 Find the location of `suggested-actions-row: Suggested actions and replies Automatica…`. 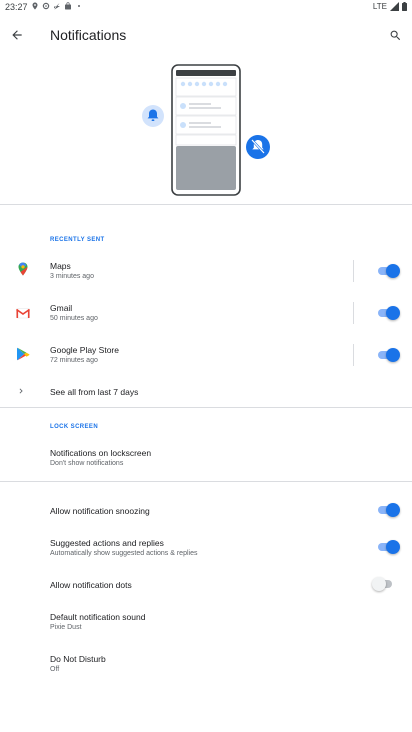

suggested-actions-row: Suggested actions and replies Automatica… is located at coordinates (206, 547).